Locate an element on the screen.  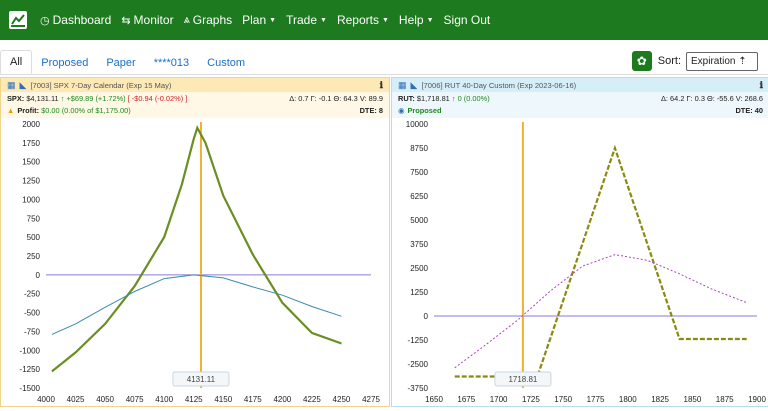
y-tick-label: -3750 is located at coordinates (418, 388).